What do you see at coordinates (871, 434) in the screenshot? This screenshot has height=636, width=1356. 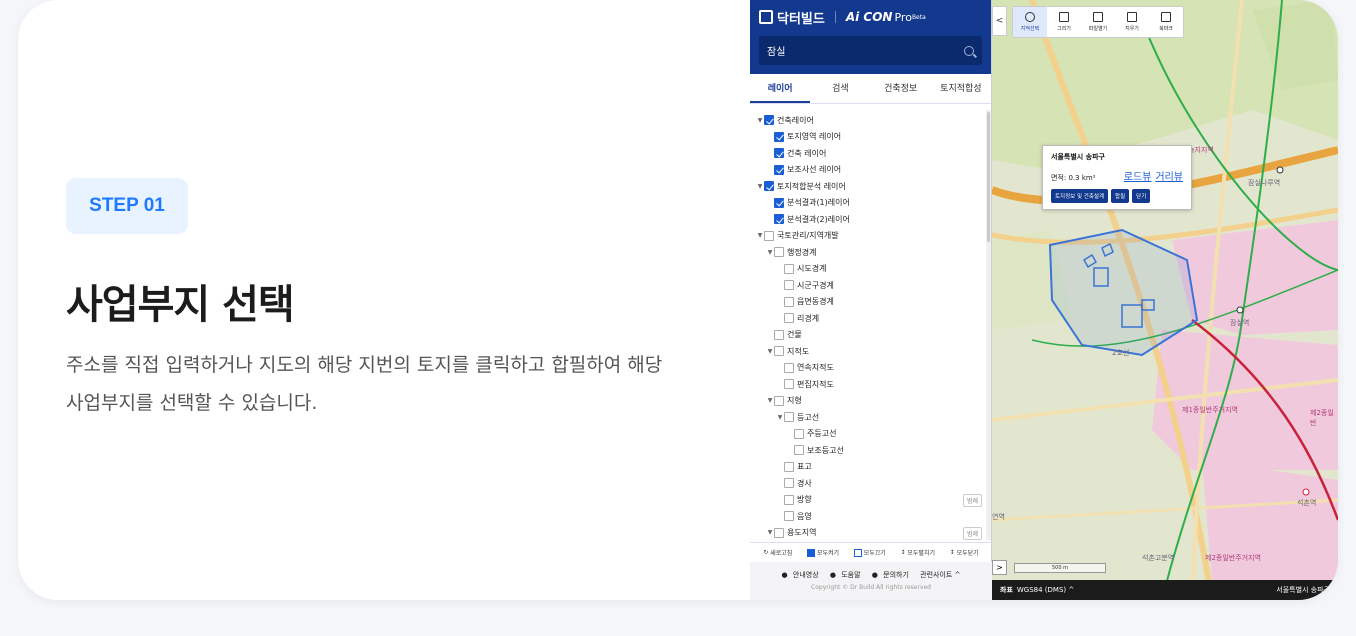 I see `layer-item: 주등고선` at bounding box center [871, 434].